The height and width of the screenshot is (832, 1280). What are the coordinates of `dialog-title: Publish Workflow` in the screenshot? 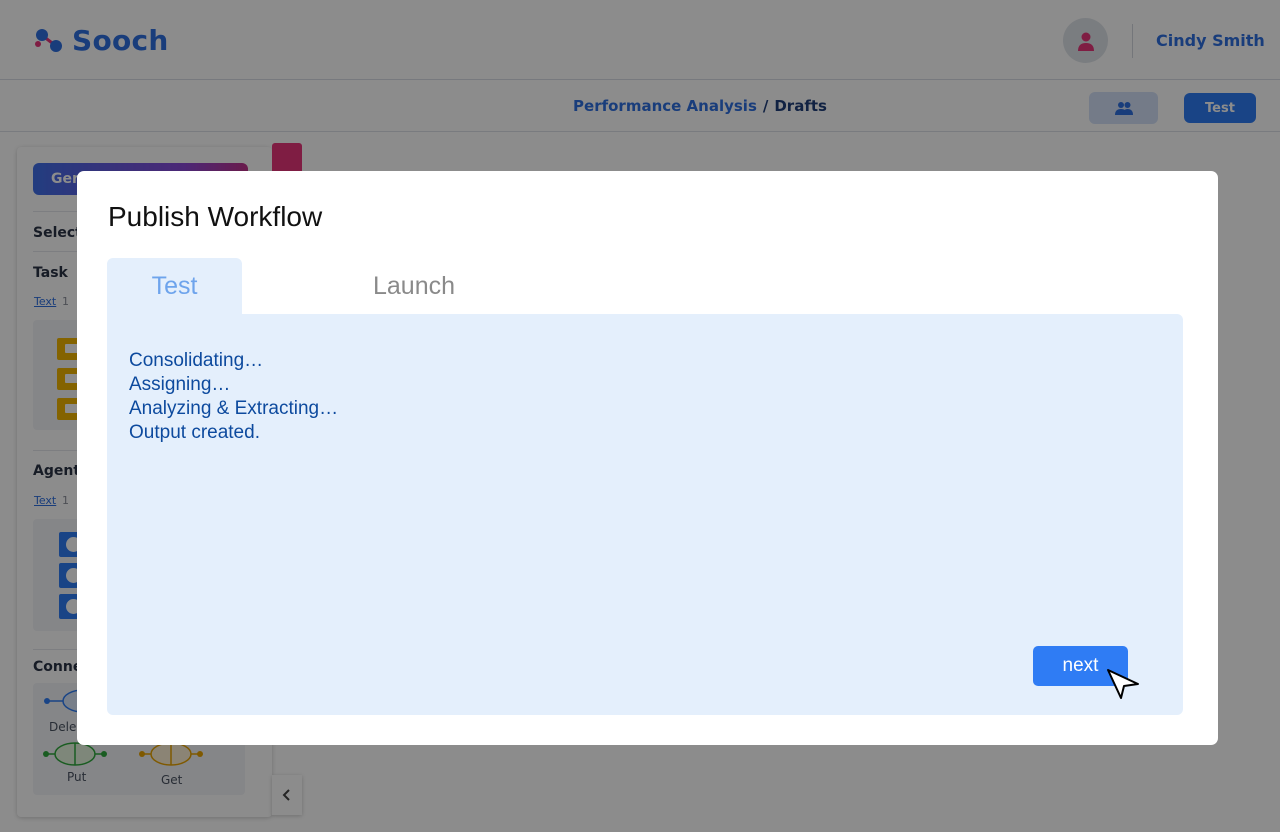 It's located at (215, 216).